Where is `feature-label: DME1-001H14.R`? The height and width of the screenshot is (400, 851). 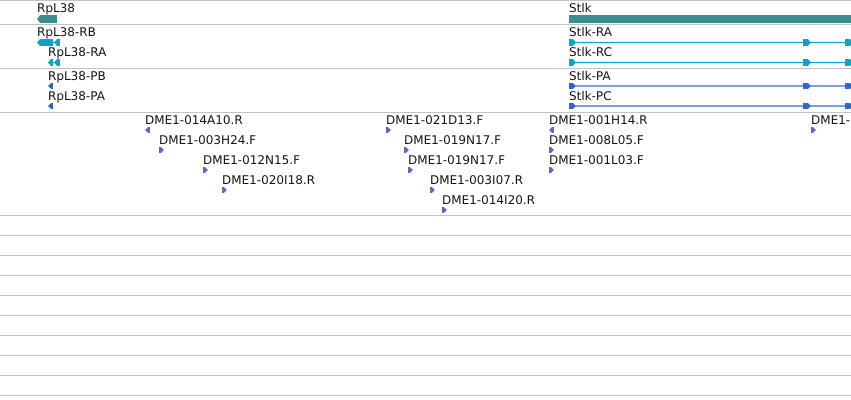
feature-label: DME1-001H14.R is located at coordinates (598, 120).